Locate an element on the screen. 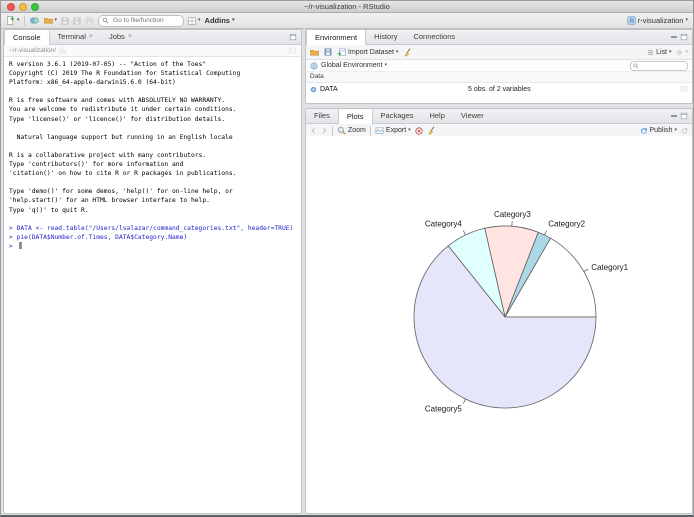 This screenshot has width=694, height=517. minimize-window-button is located at coordinates (23, 7).